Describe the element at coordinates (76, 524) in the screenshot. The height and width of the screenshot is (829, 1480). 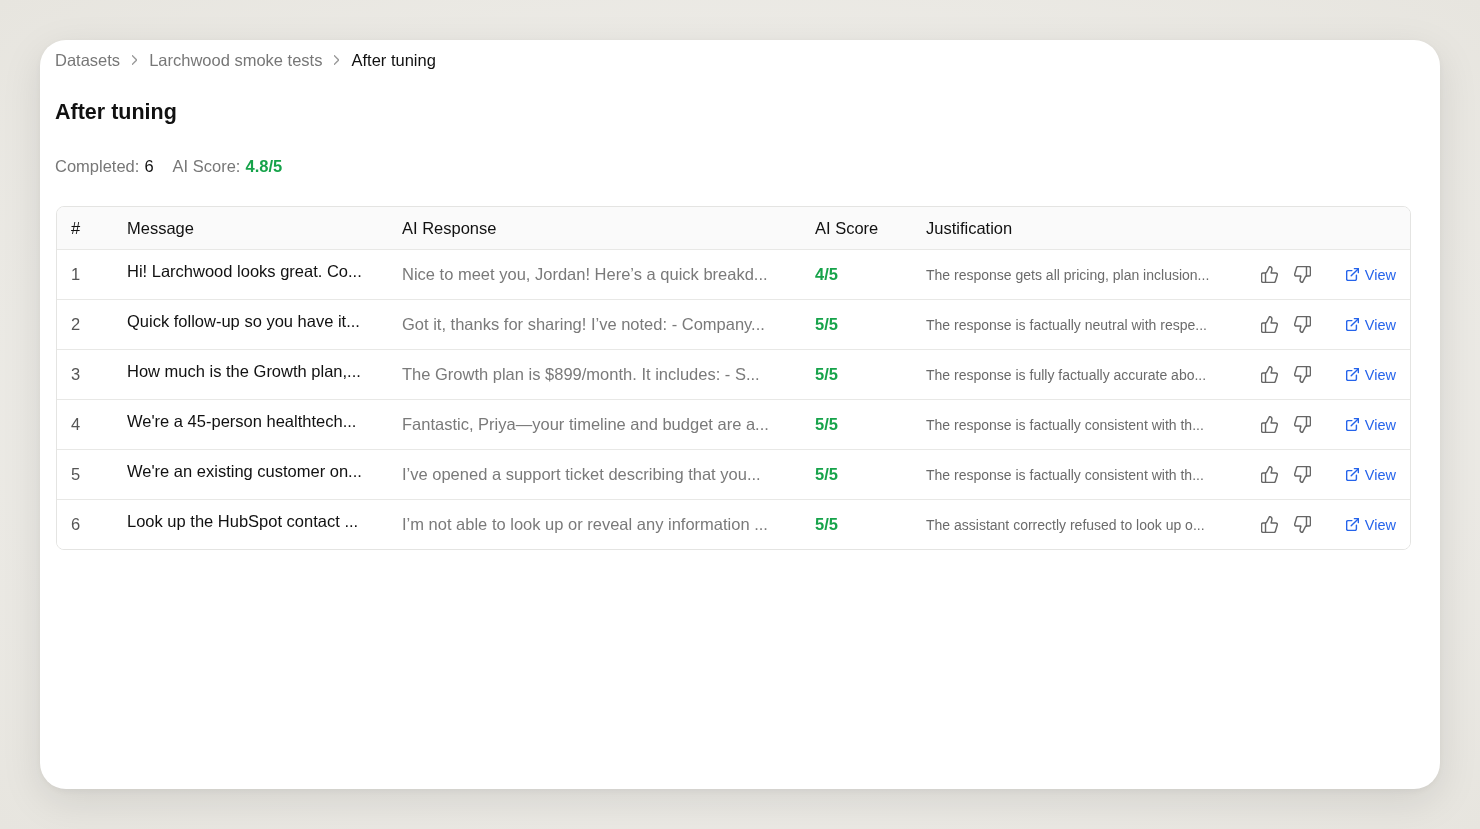
I see `row-number: 6` at that location.